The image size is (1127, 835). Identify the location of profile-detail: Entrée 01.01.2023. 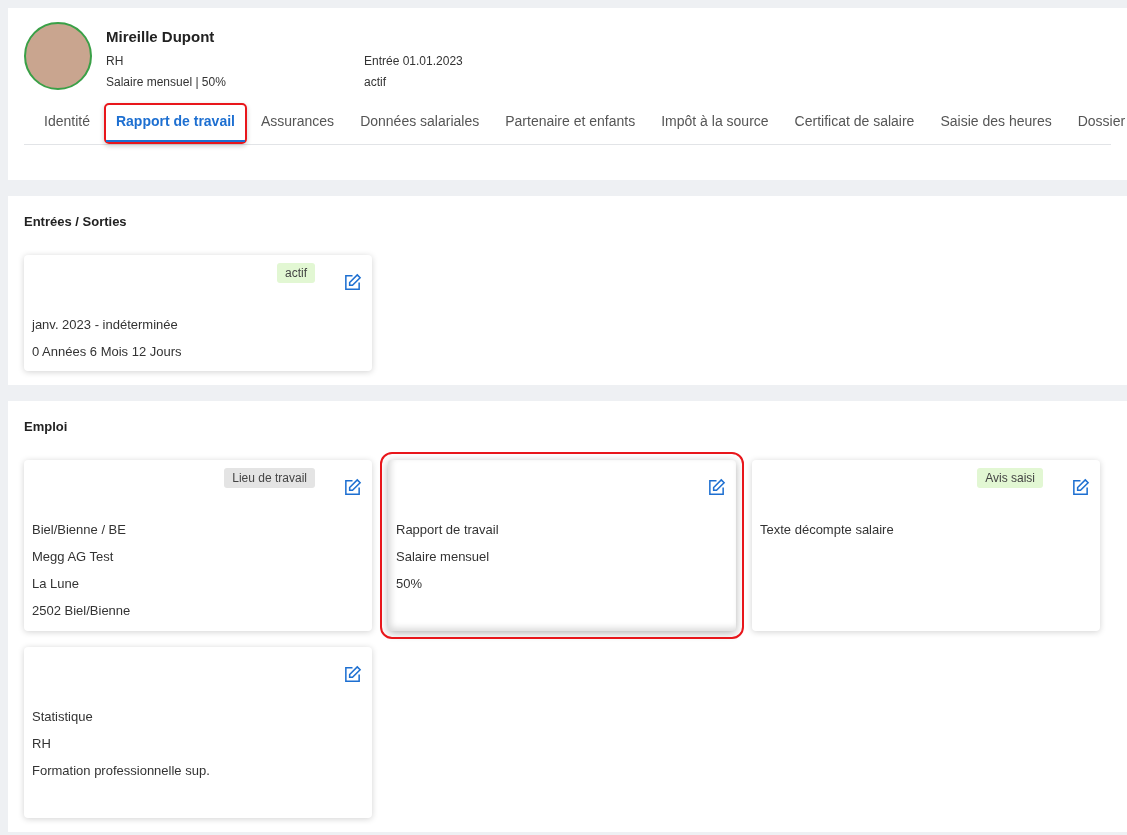
(414, 61).